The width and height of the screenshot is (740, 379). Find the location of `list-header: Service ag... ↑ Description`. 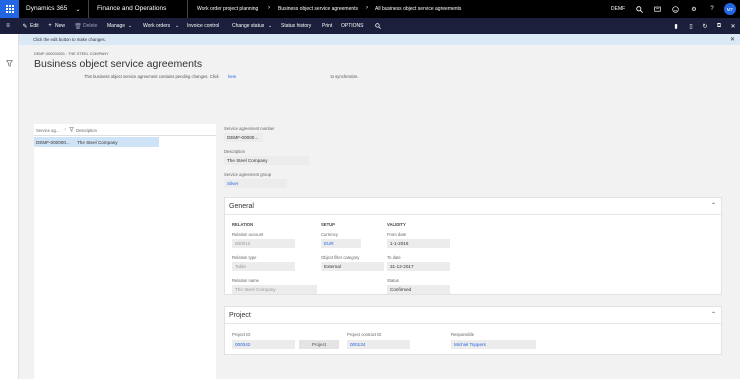

list-header: Service ag... ↑ Description is located at coordinates (125, 130).